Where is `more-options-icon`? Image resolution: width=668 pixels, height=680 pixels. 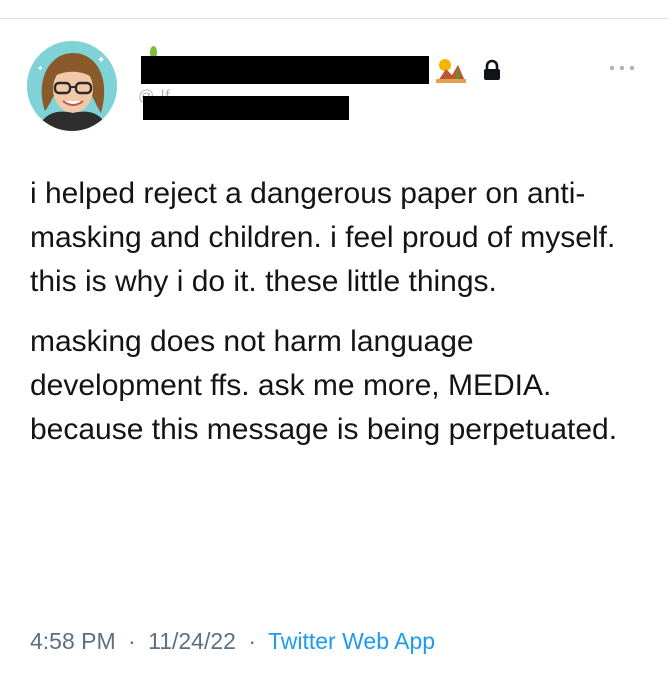
more-options-icon is located at coordinates (622, 68).